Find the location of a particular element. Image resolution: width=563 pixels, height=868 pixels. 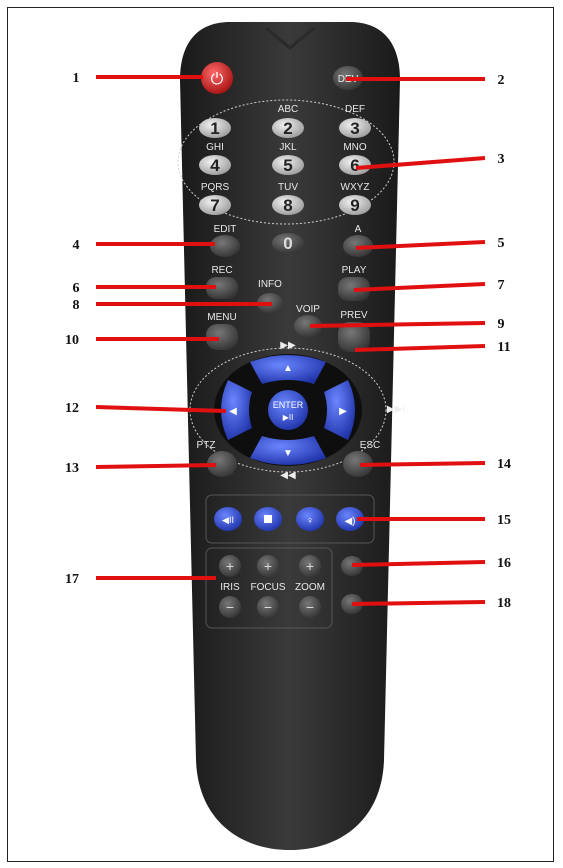

callout-2: 2 is located at coordinates (501, 80).